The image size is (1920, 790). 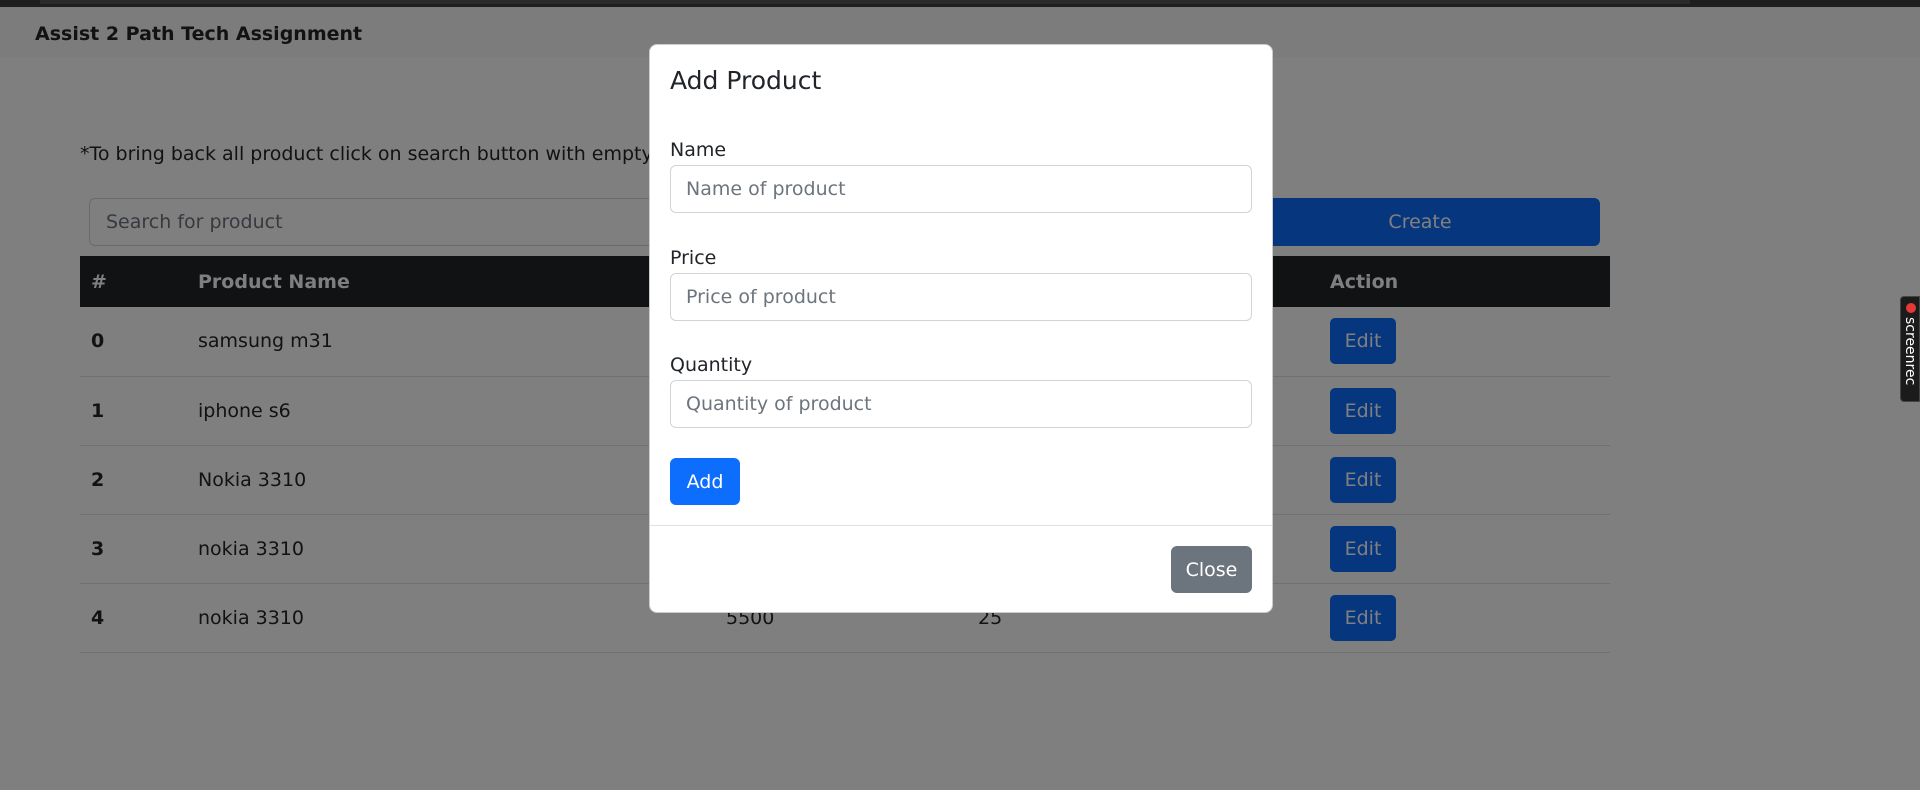 I want to click on name-label: Name, so click(x=698, y=150).